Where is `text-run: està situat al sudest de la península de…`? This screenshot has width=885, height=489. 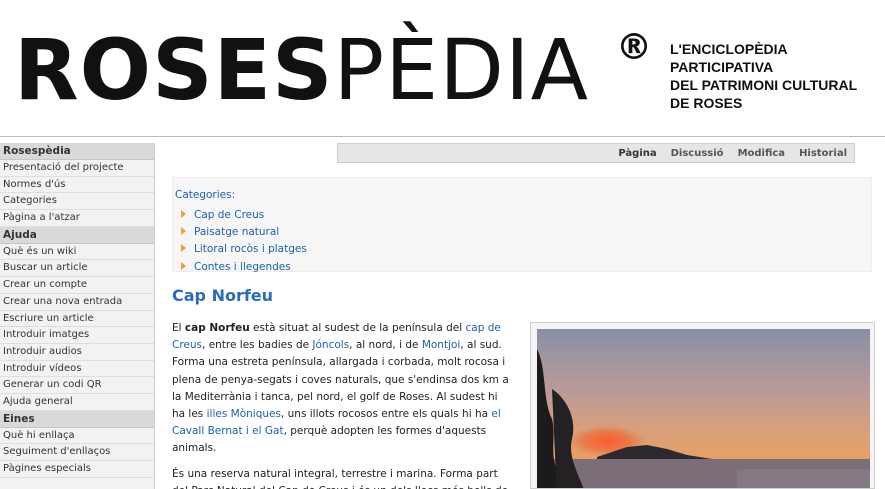
text-run: està situat al sudest de la península de… is located at coordinates (357, 328).